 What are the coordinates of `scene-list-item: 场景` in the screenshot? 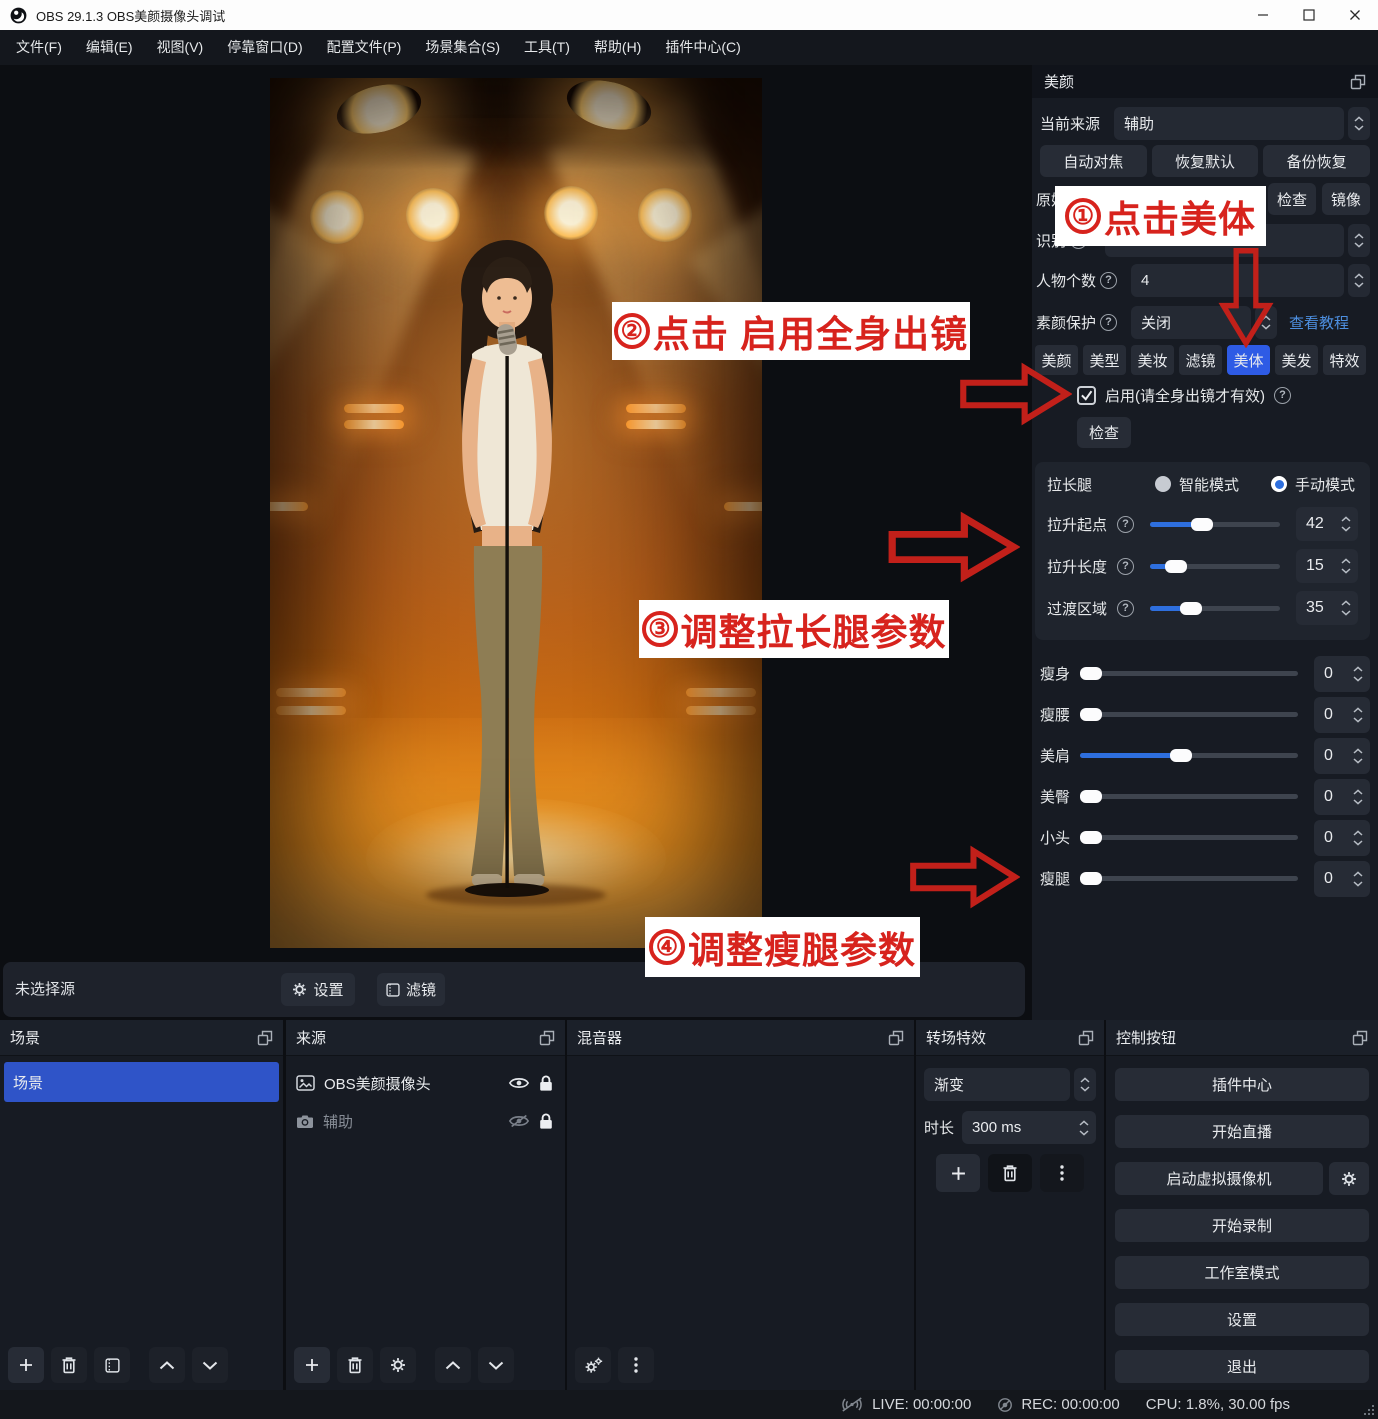 It's located at (141, 1082).